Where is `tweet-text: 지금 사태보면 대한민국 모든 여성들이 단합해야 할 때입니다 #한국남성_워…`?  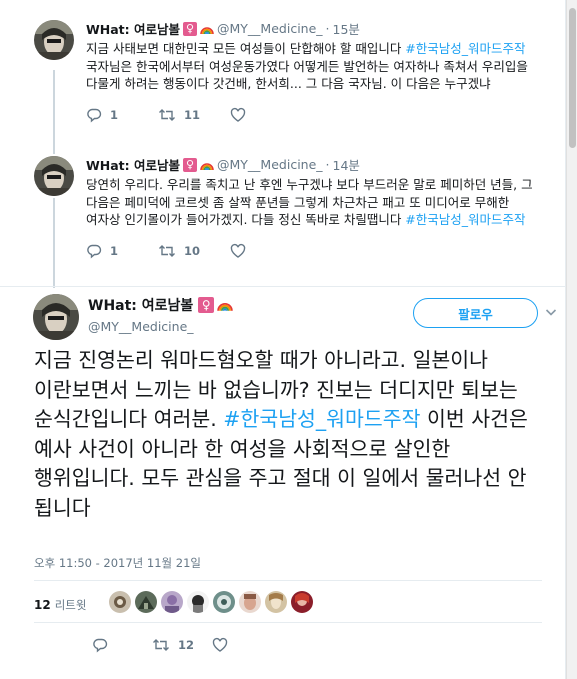 tweet-text: 지금 사태보면 대한민국 모든 여성들이 단합해야 할 때입니다 #한국남성_워… is located at coordinates (316, 66).